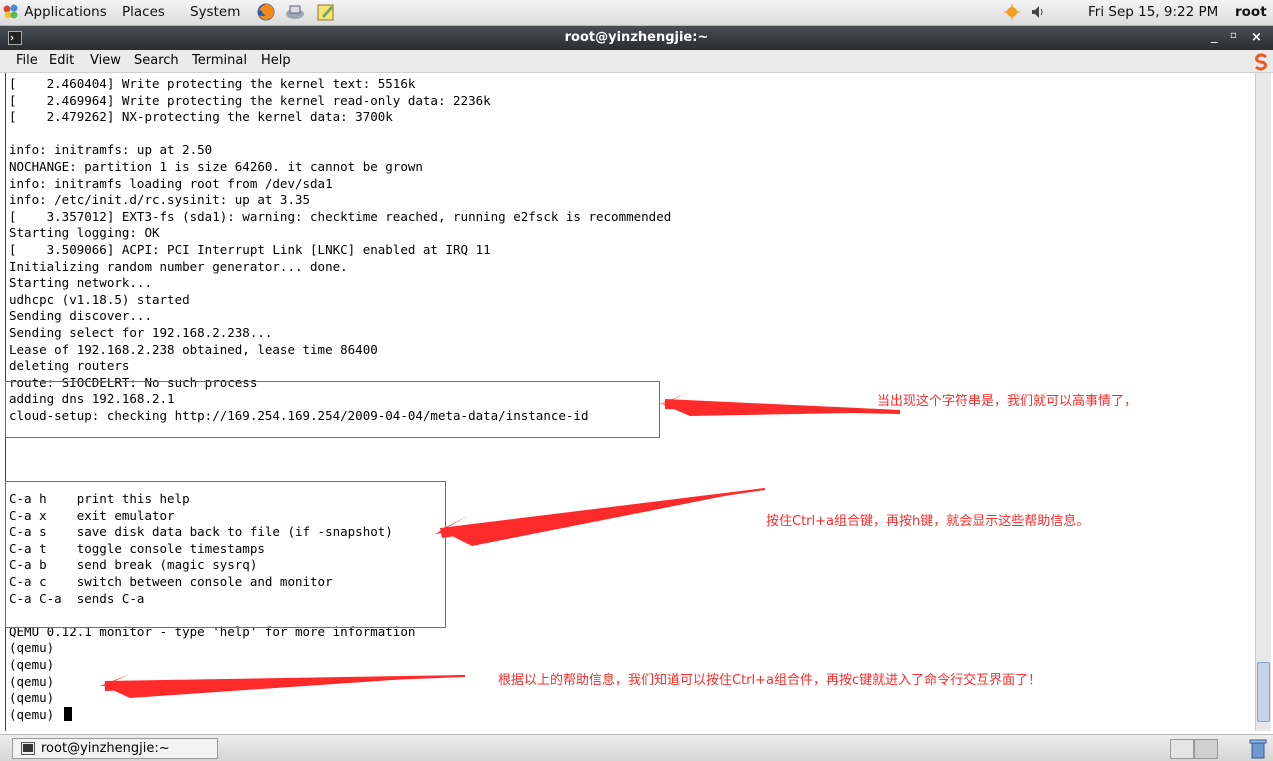 The image size is (1273, 761). I want to click on taskbar-terminal-button: root@yinzhengjie:~, so click(115, 748).